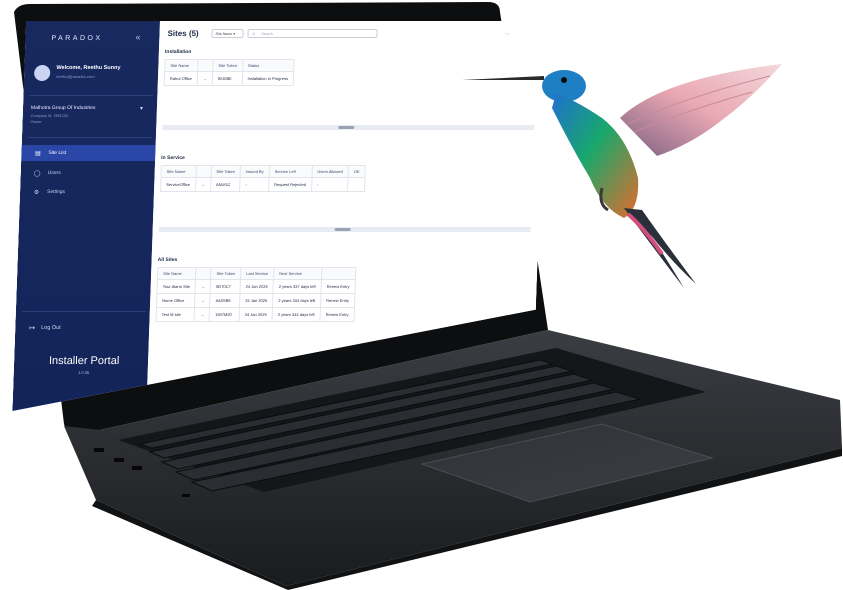  I want to click on cell-next-service: 2 years 337 days left, so click(297, 287).